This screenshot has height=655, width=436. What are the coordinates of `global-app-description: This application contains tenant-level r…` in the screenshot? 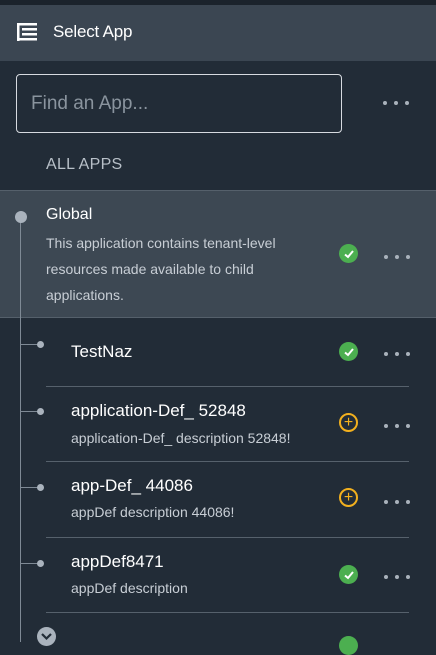 It's located at (161, 269).